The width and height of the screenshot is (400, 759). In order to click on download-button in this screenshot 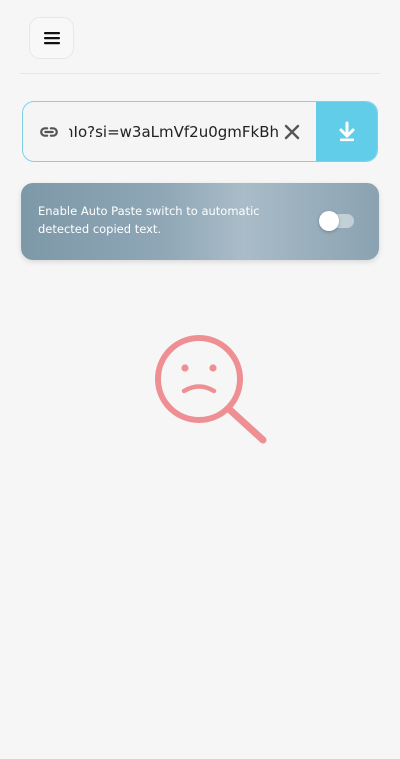, I will do `click(346, 131)`.